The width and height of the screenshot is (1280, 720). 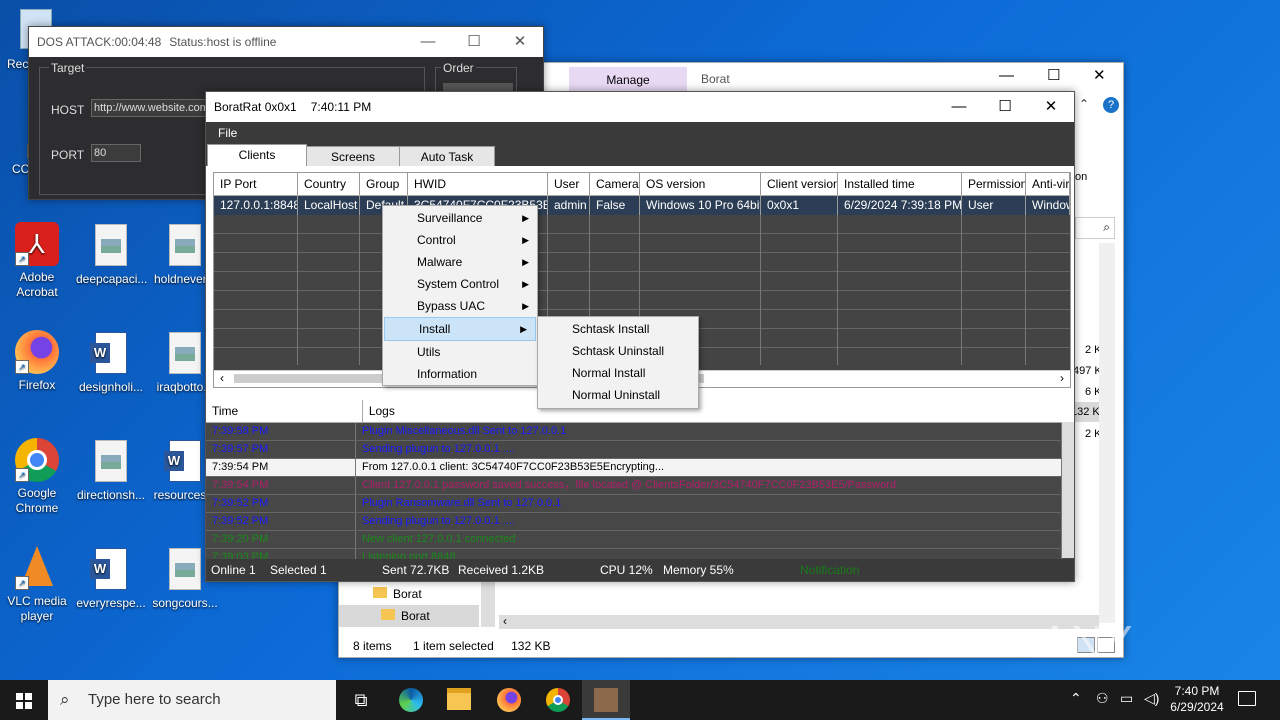 I want to click on column-header: Client version, so click(x=799, y=184).